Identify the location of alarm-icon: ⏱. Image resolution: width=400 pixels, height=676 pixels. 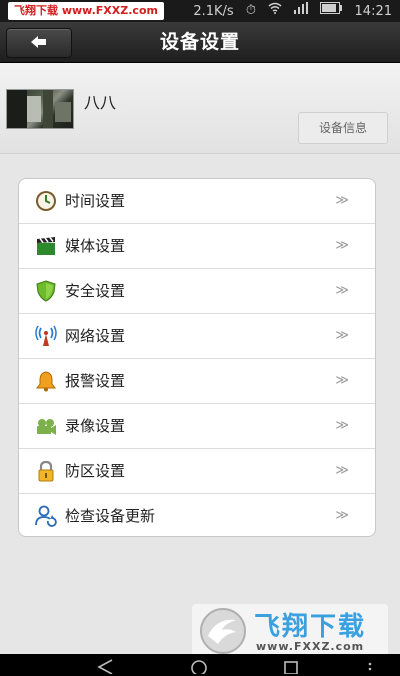
(250, 10).